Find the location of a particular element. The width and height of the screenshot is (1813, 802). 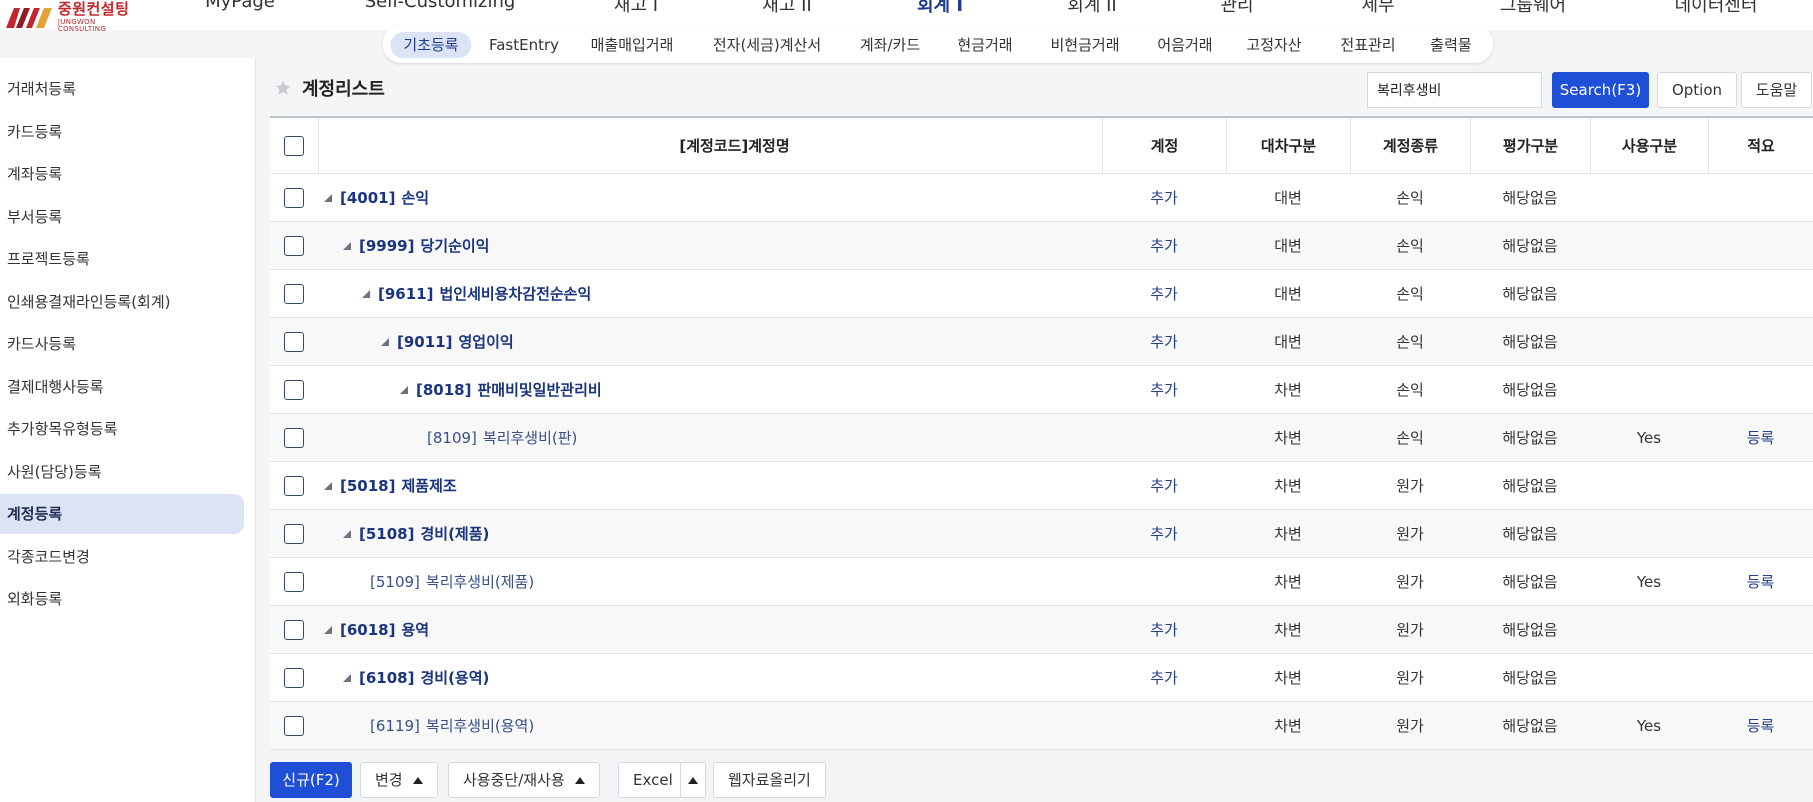

sub-nav-bills: 어음거래 is located at coordinates (1184, 45).